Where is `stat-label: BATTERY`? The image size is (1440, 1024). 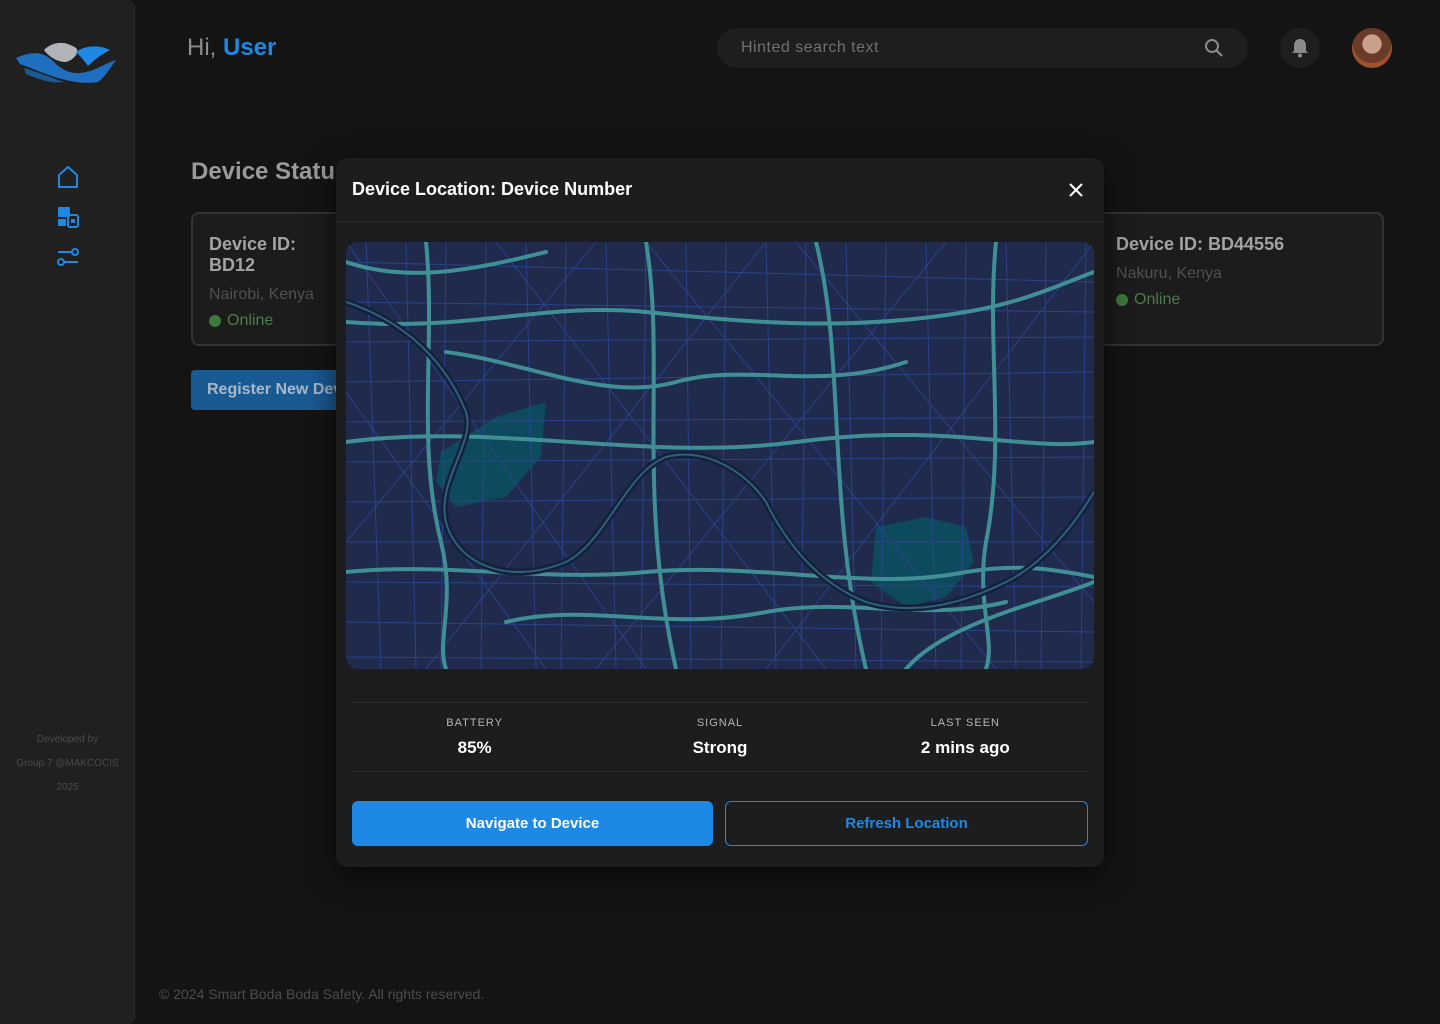
stat-label: BATTERY is located at coordinates (475, 723).